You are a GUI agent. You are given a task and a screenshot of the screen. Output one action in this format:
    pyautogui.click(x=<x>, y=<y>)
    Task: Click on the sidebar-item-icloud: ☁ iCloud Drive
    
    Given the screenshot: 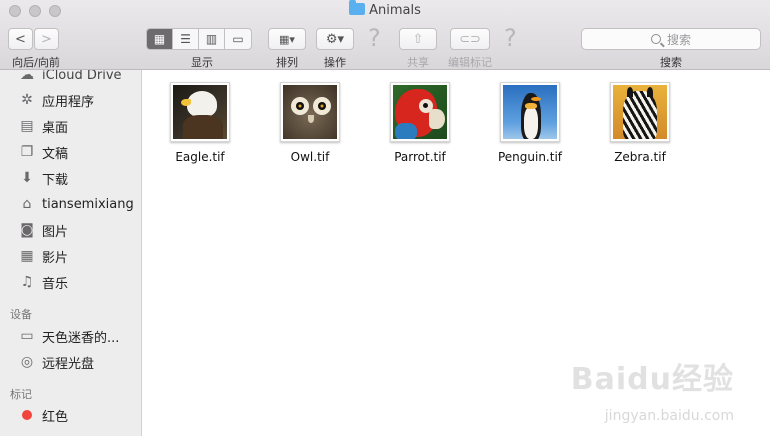 What is the action you would take?
    pyautogui.click(x=70, y=78)
    